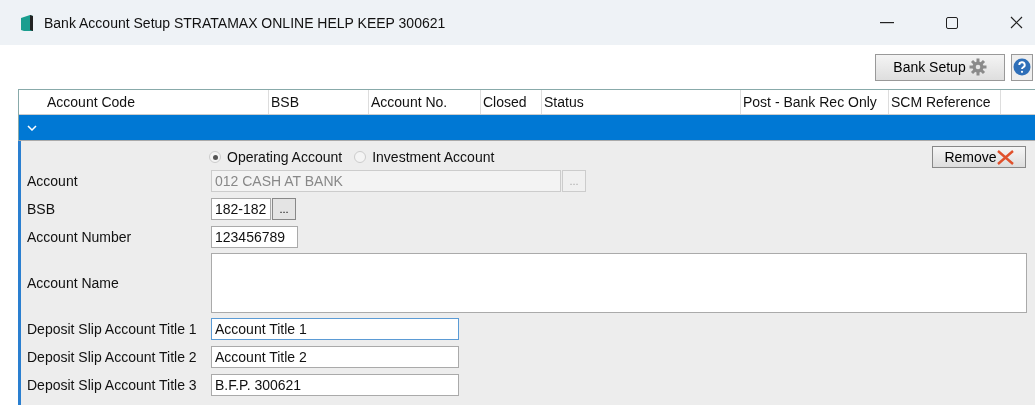  I want to click on field-label: Deposit Slip Account Title 3, so click(112, 385).